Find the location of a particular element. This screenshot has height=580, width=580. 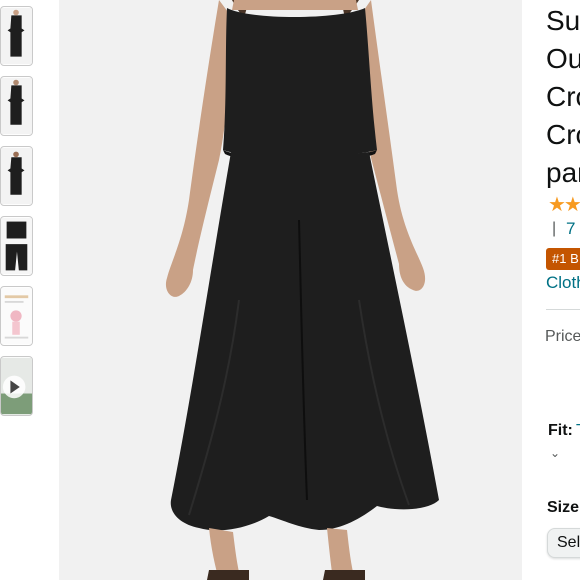

size-label: Size is located at coordinates (563, 507).